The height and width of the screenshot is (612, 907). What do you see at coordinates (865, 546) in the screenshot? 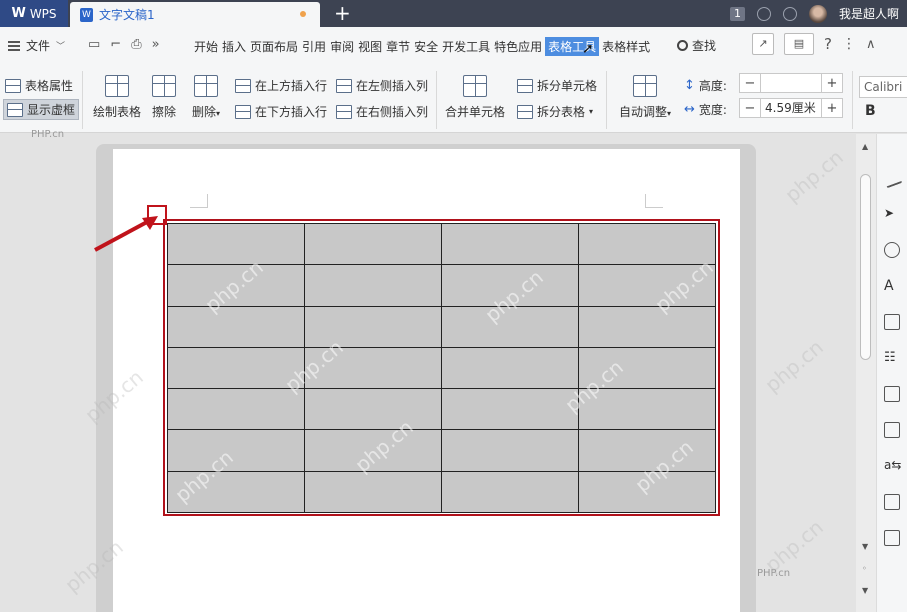
I see `scroll-down-icon: ▼` at bounding box center [865, 546].